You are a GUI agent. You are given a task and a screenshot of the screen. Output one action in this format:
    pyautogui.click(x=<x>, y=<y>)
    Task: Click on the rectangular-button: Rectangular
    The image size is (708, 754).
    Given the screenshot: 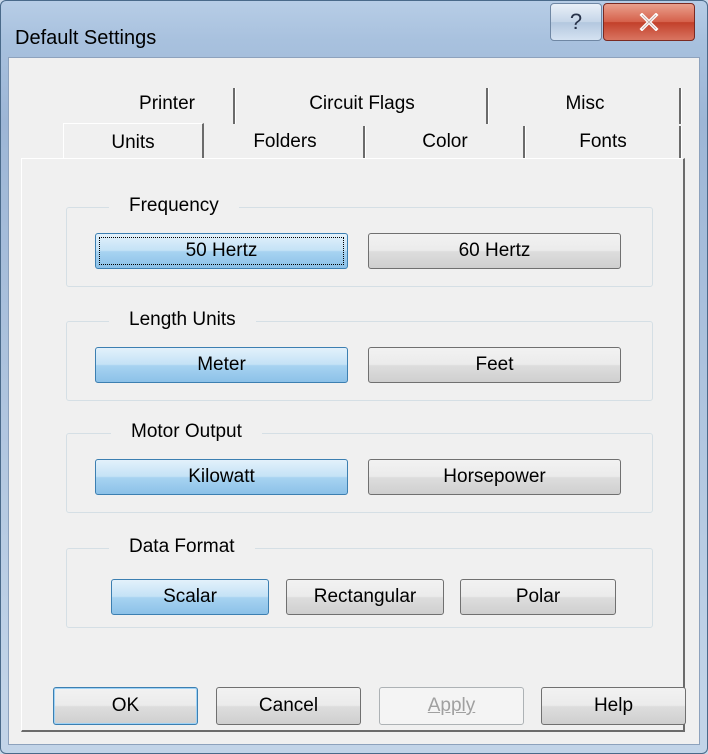 What is the action you would take?
    pyautogui.click(x=365, y=597)
    